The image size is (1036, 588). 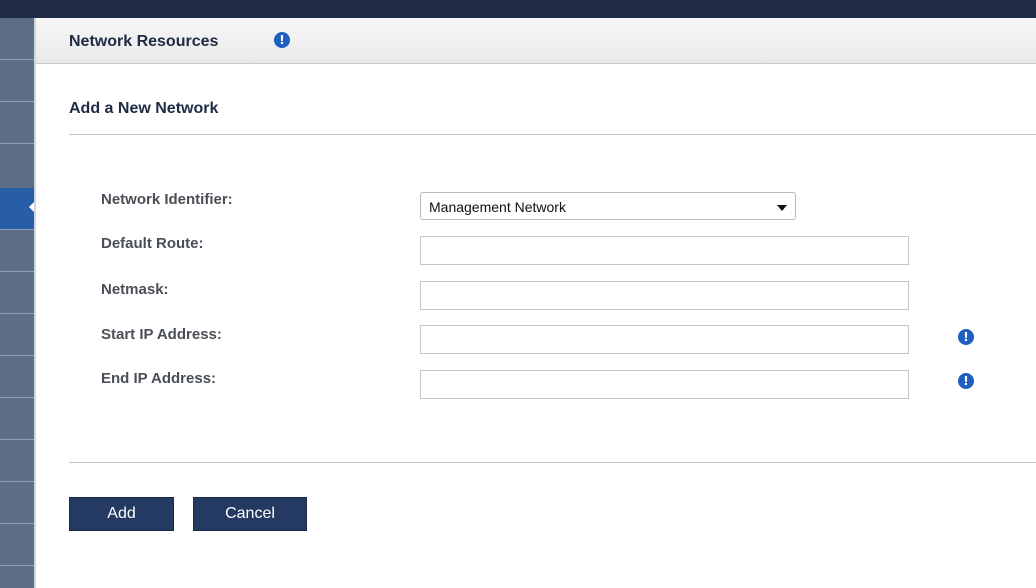 What do you see at coordinates (664, 384) in the screenshot?
I see `end-ip-input` at bounding box center [664, 384].